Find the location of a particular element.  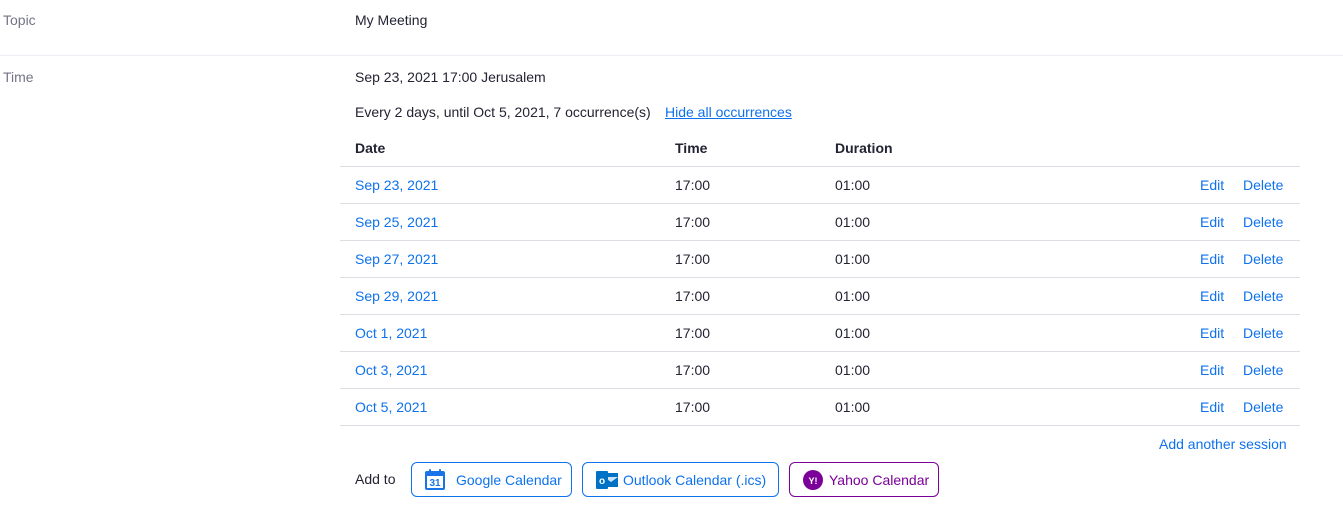

occurrence-date-link: Oct 5, 2021 is located at coordinates (391, 407).